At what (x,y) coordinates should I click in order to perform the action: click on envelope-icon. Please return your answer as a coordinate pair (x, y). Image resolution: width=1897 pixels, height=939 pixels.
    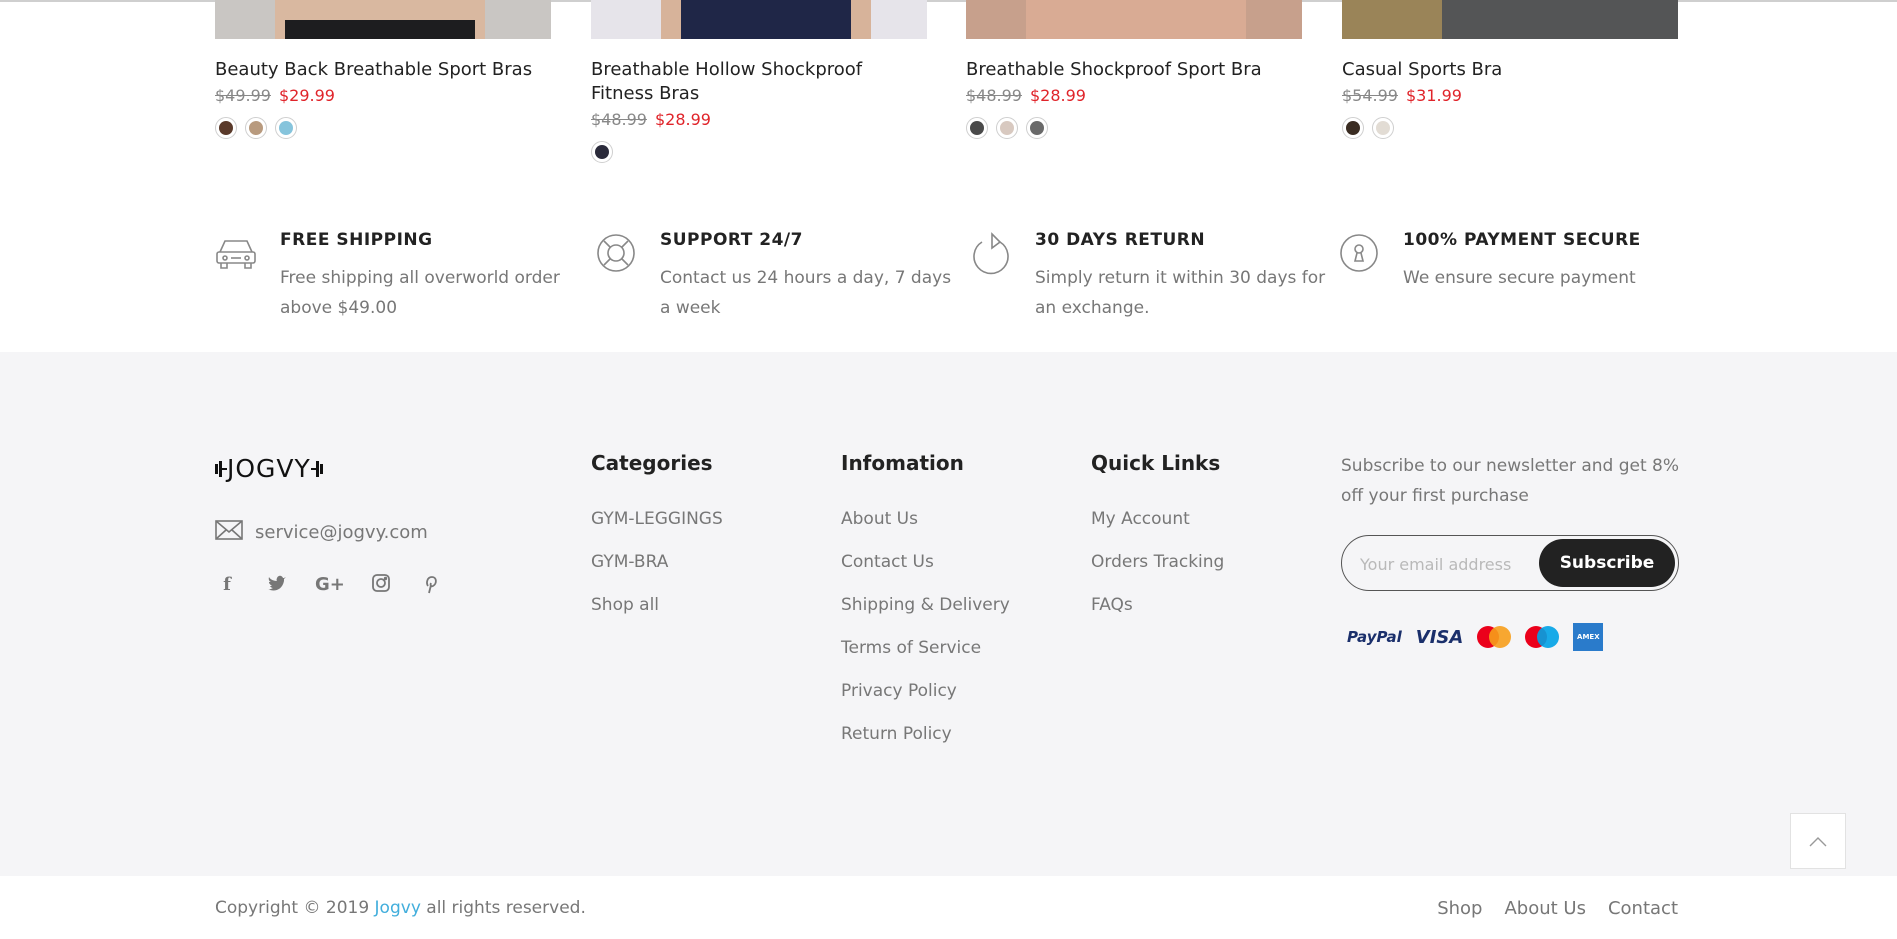
    Looking at the image, I should click on (229, 532).